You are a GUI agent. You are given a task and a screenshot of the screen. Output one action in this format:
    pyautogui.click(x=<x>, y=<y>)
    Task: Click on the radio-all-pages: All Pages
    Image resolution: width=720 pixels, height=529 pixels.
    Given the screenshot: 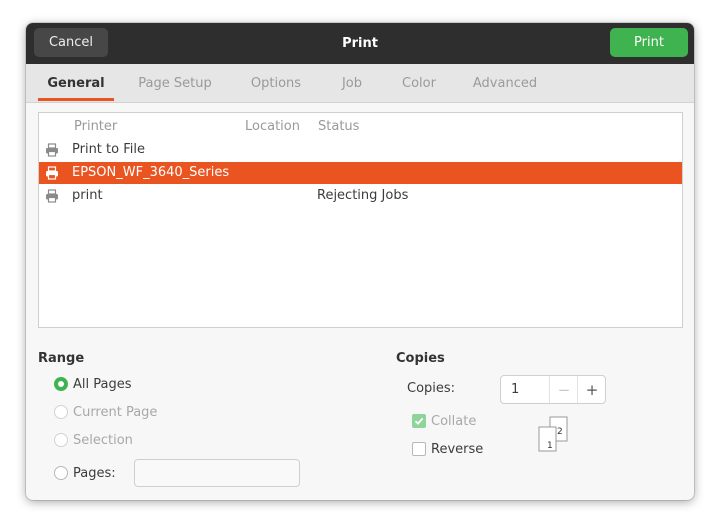 What is the action you would take?
    pyautogui.click(x=93, y=384)
    